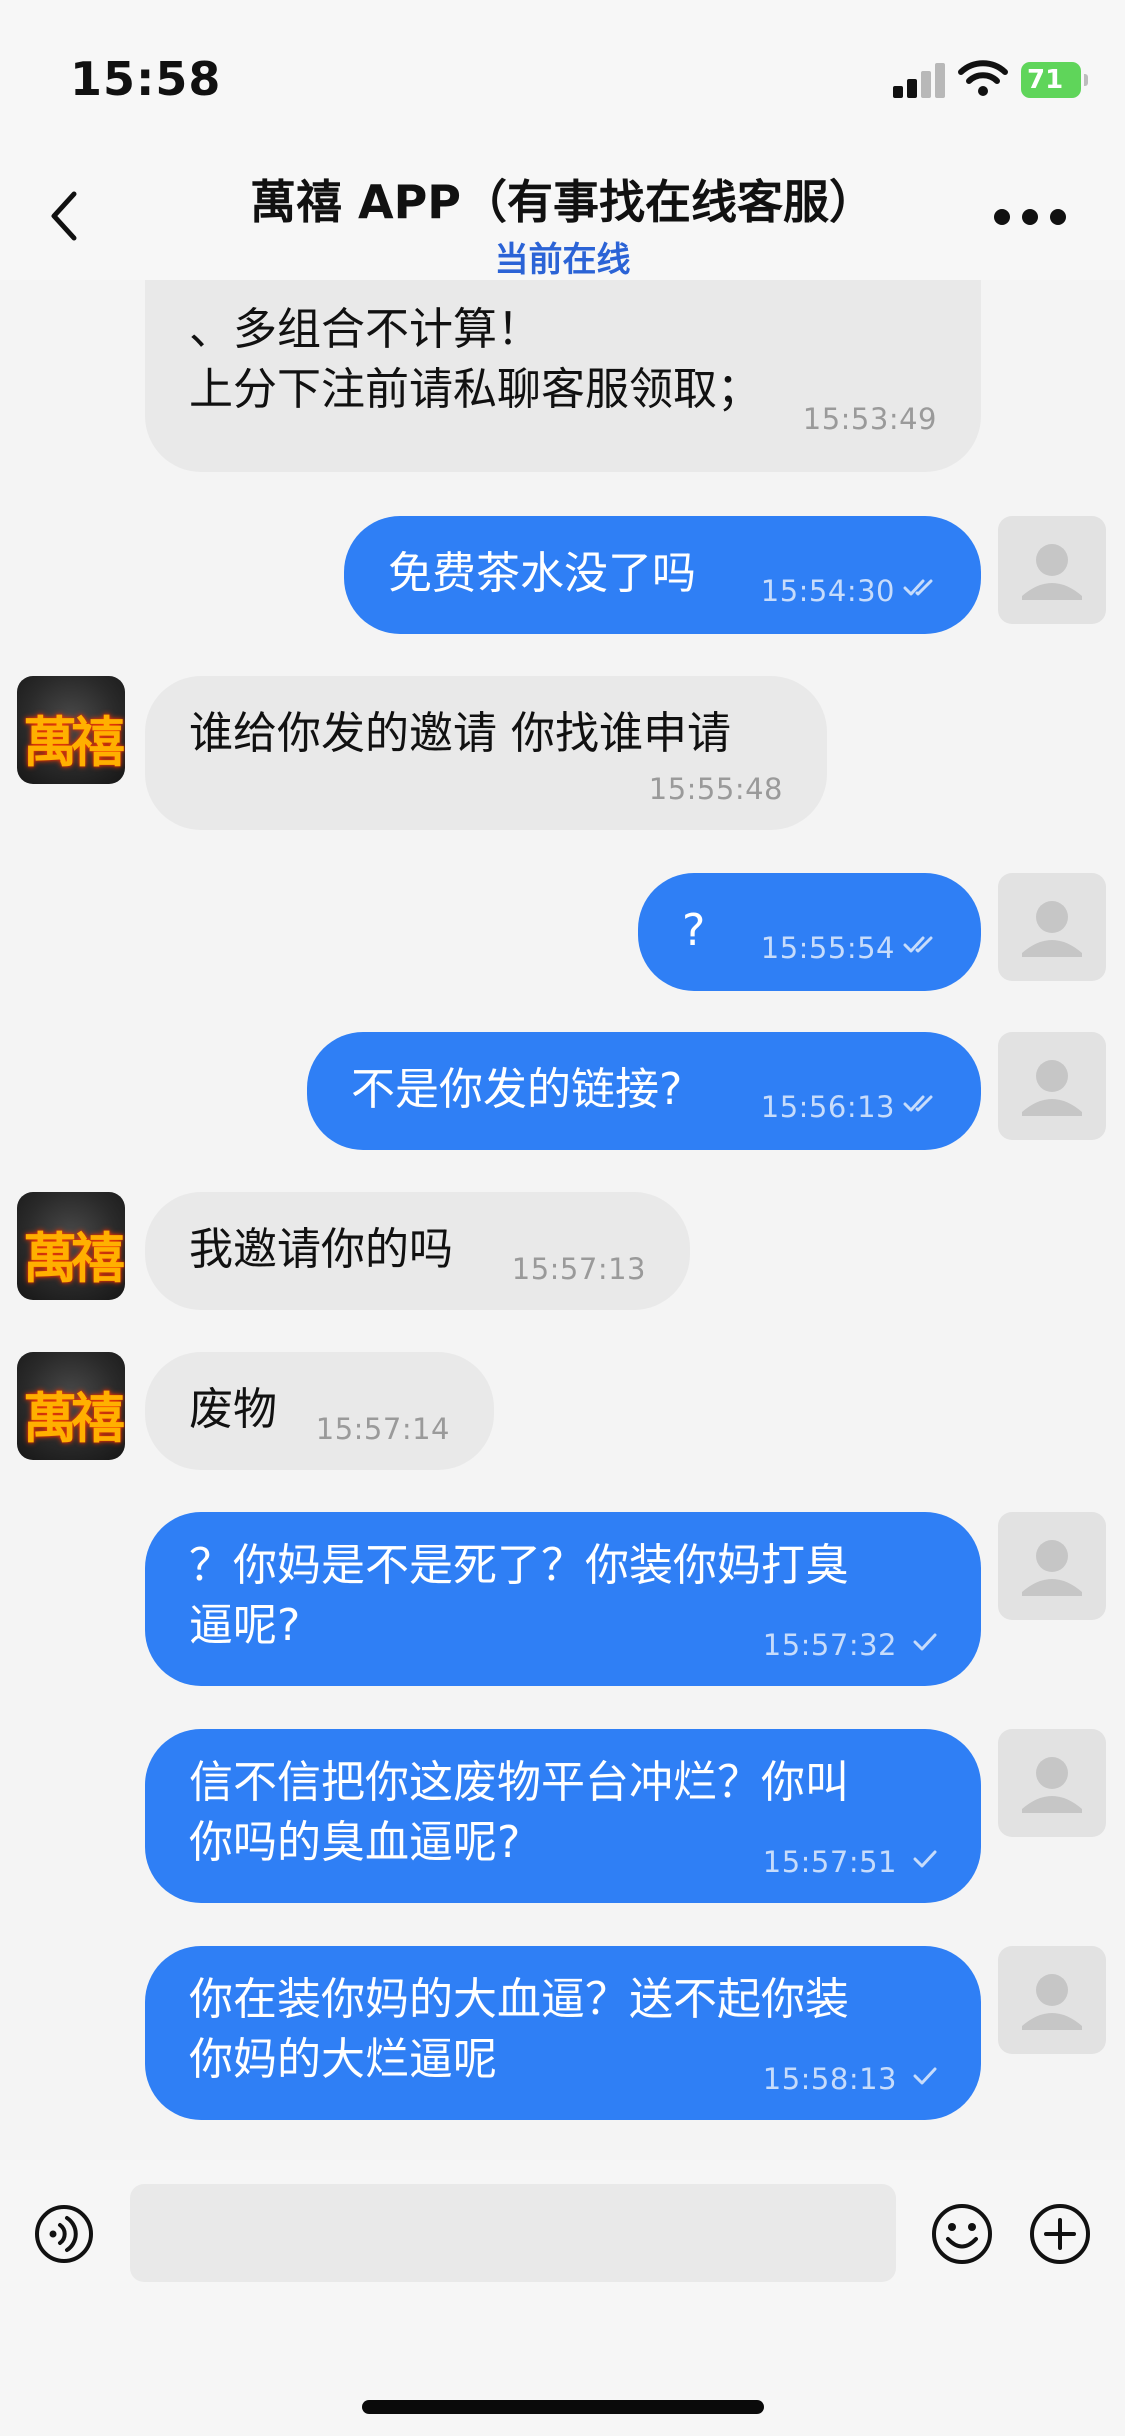 This screenshot has width=1125, height=2436. What do you see at coordinates (962, 2234) in the screenshot?
I see `emoji-icon` at bounding box center [962, 2234].